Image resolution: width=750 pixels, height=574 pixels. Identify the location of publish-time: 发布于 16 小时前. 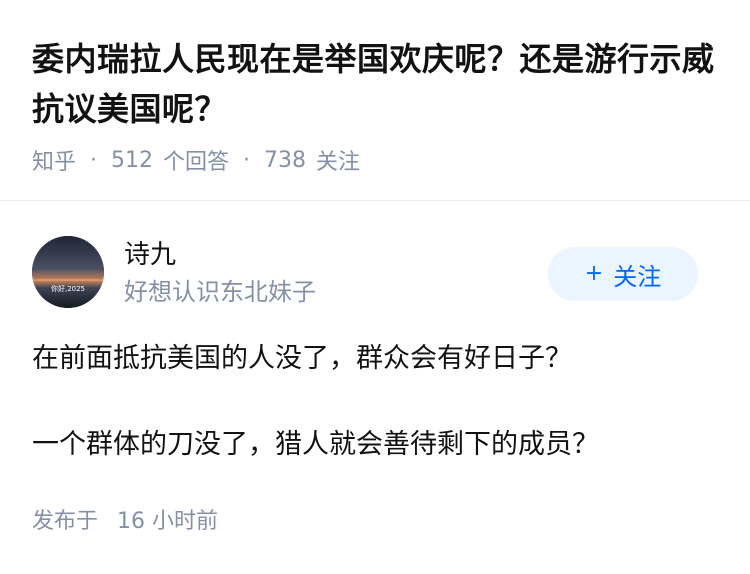
(125, 522).